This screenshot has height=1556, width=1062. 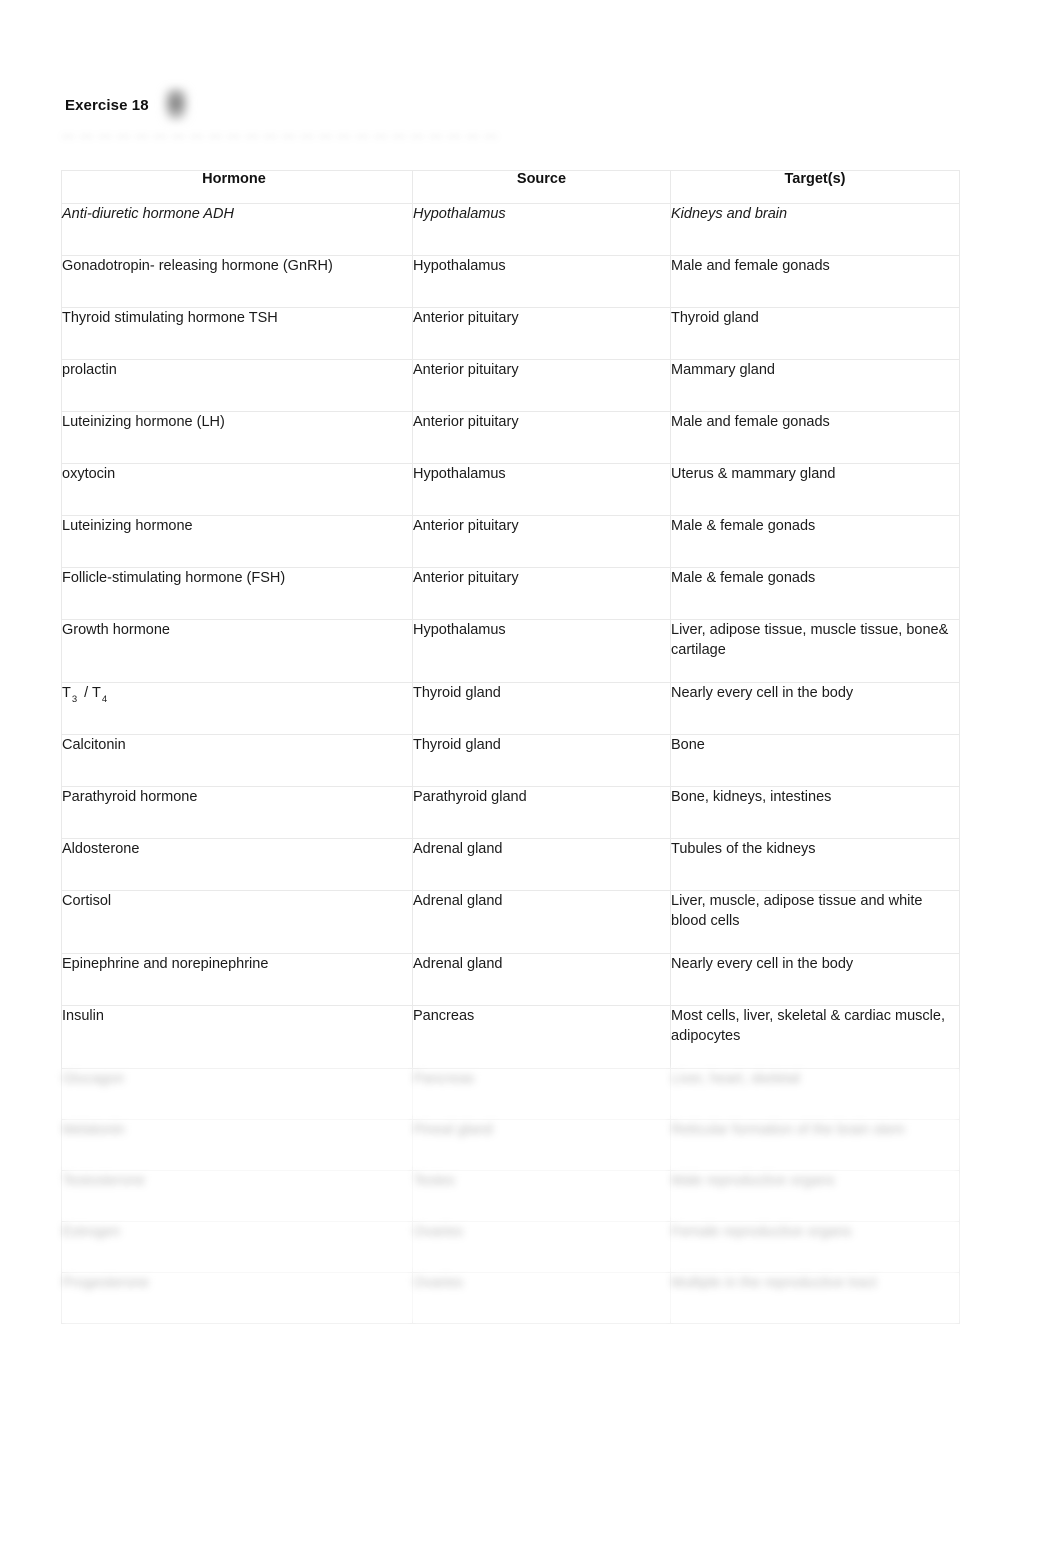 I want to click on table-header-row: Hormone Source Target(s), so click(x=510, y=187).